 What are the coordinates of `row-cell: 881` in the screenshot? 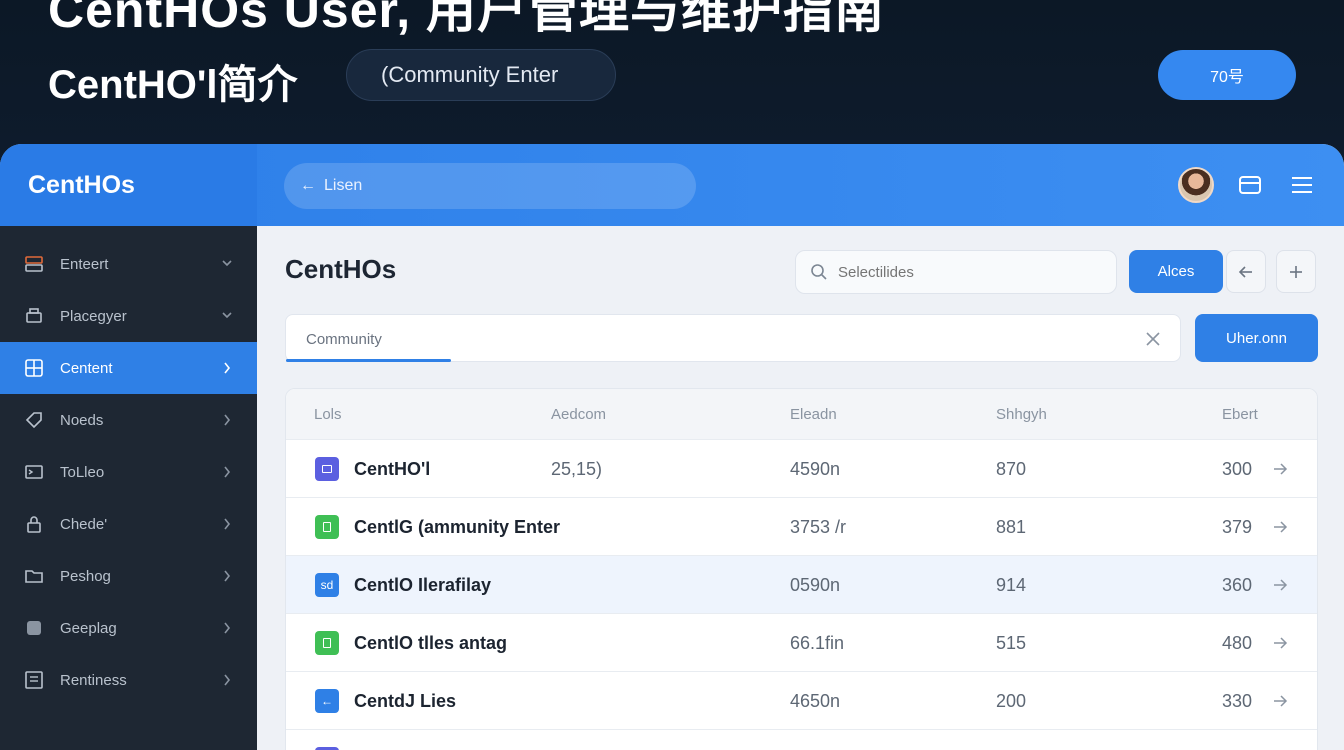 It's located at (1011, 527).